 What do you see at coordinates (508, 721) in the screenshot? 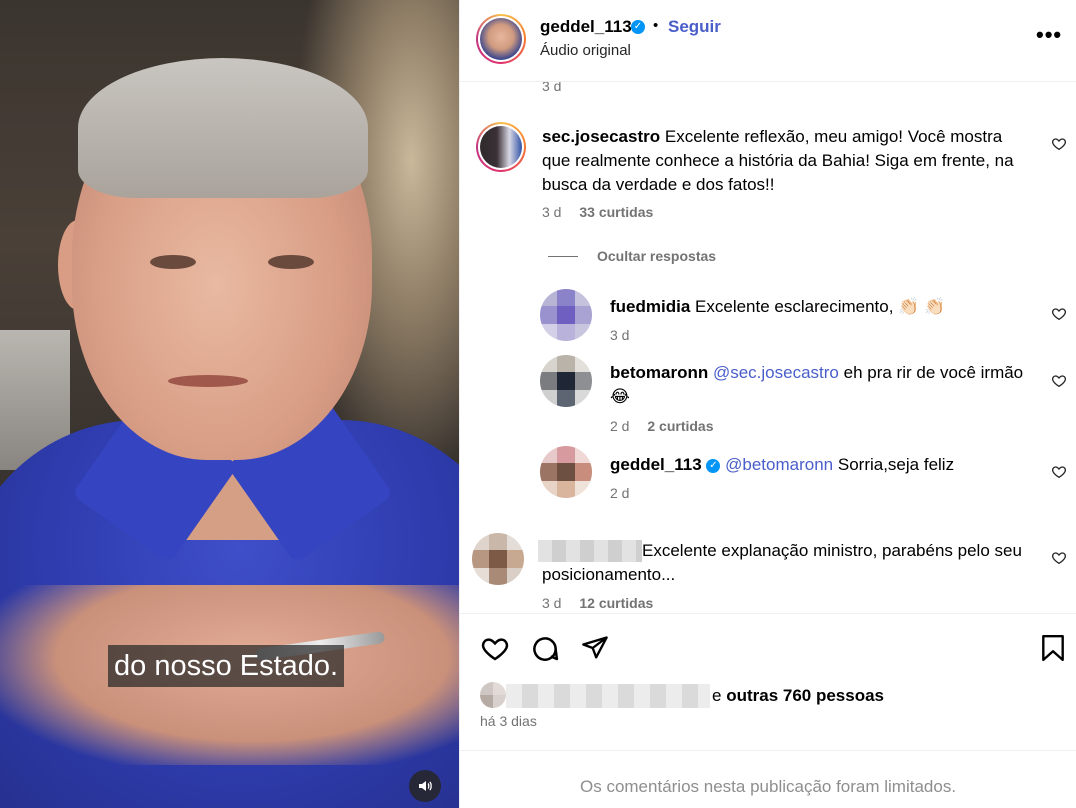
I see `post-time: há 3 dias` at bounding box center [508, 721].